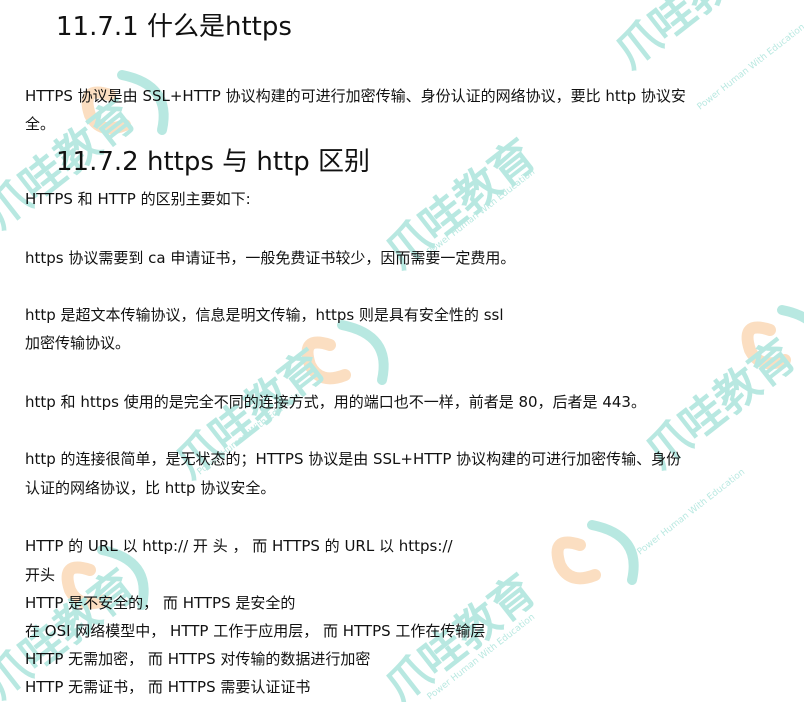  What do you see at coordinates (40, 575) in the screenshot?
I see `comparison-line: 开头` at bounding box center [40, 575].